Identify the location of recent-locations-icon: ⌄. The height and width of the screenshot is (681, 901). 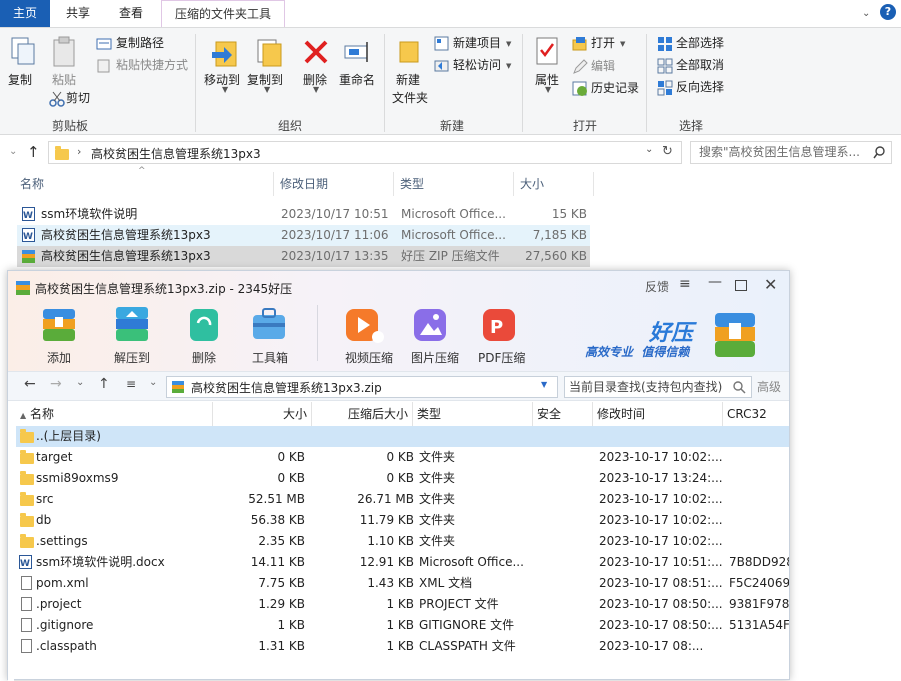
(13, 151).